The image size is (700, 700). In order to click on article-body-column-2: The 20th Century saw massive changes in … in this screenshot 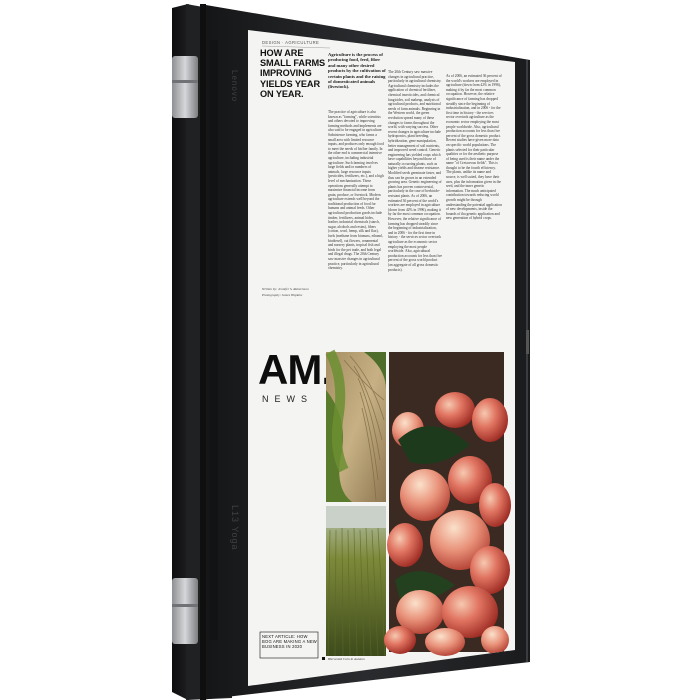, I will do `click(415, 171)`.